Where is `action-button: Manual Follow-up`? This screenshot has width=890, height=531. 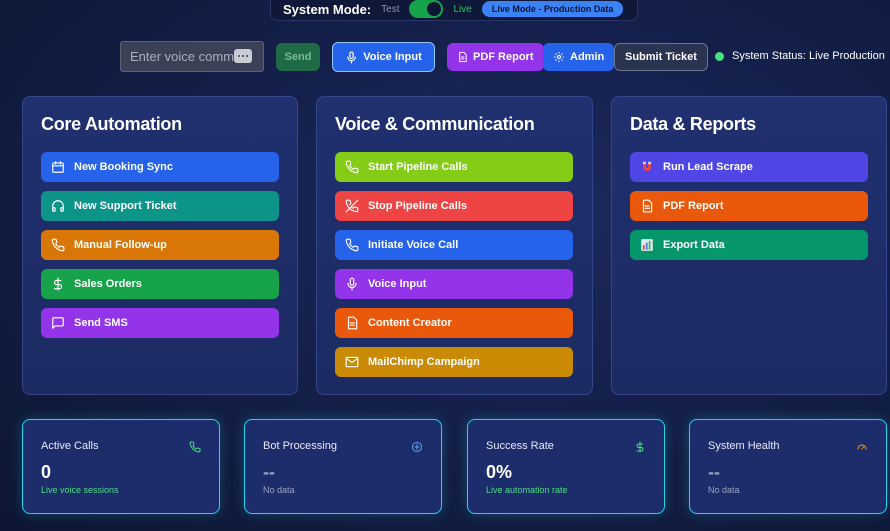
action-button: Manual Follow-up is located at coordinates (160, 245).